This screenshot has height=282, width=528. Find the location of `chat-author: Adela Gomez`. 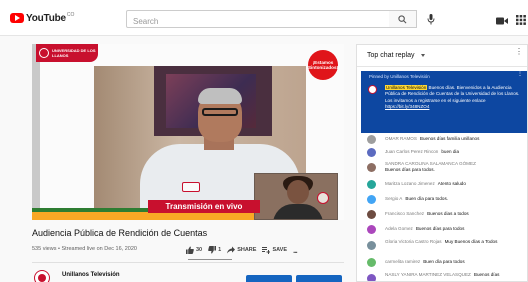

chat-author: Adela Gomez is located at coordinates (399, 228).